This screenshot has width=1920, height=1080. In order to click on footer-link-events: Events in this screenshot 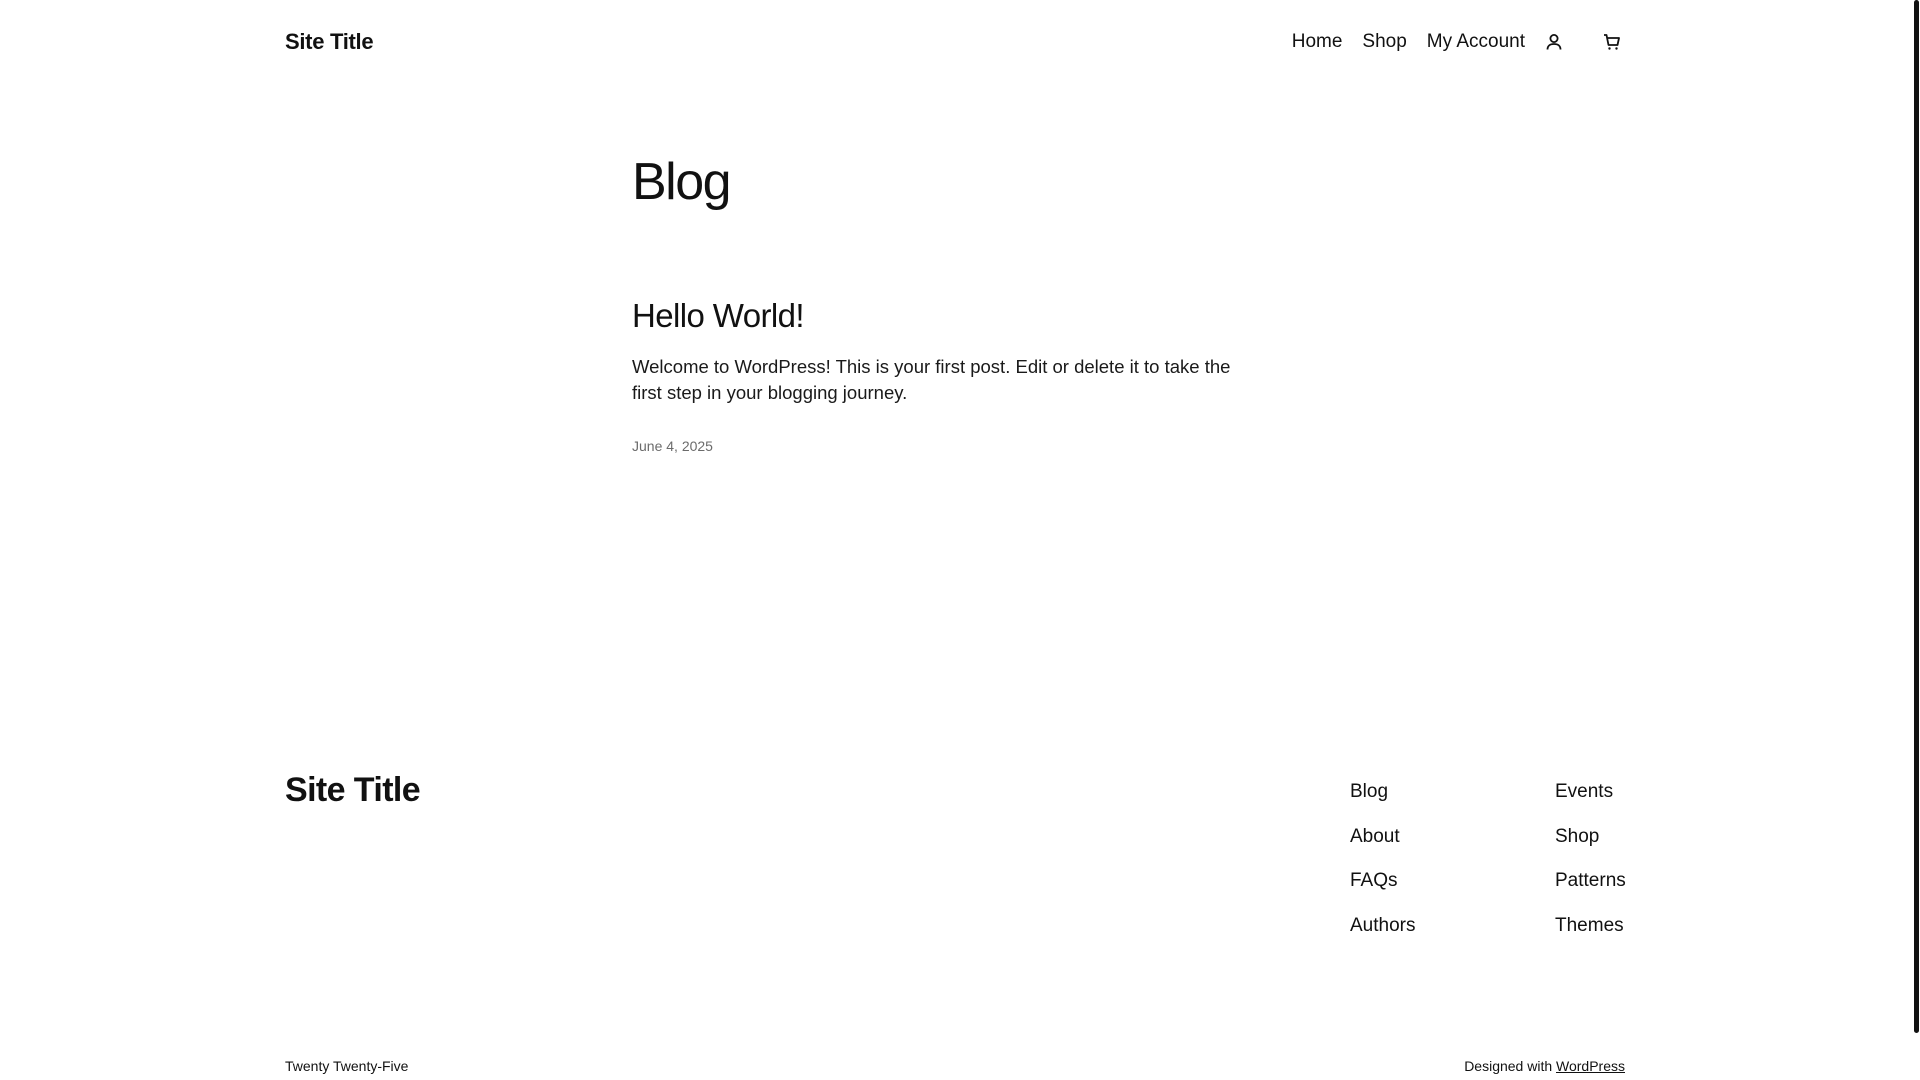, I will do `click(1590, 792)`.